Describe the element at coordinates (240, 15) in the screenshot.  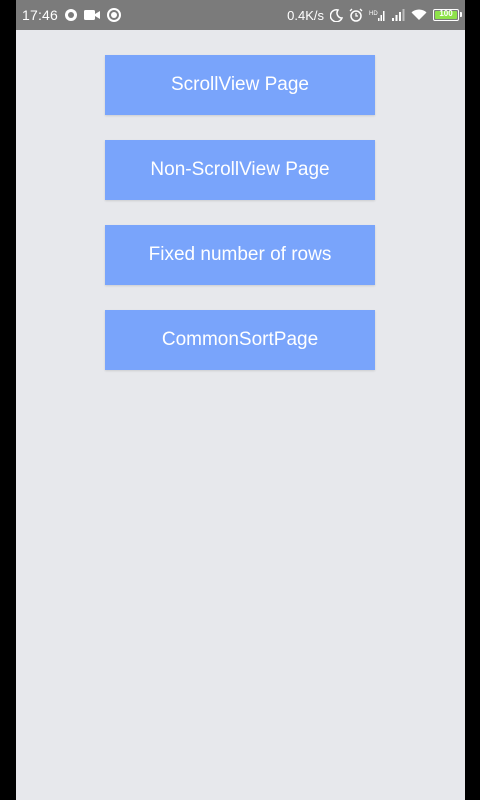
I see `status-bar: 17:46 0.4K/s HD 100` at that location.